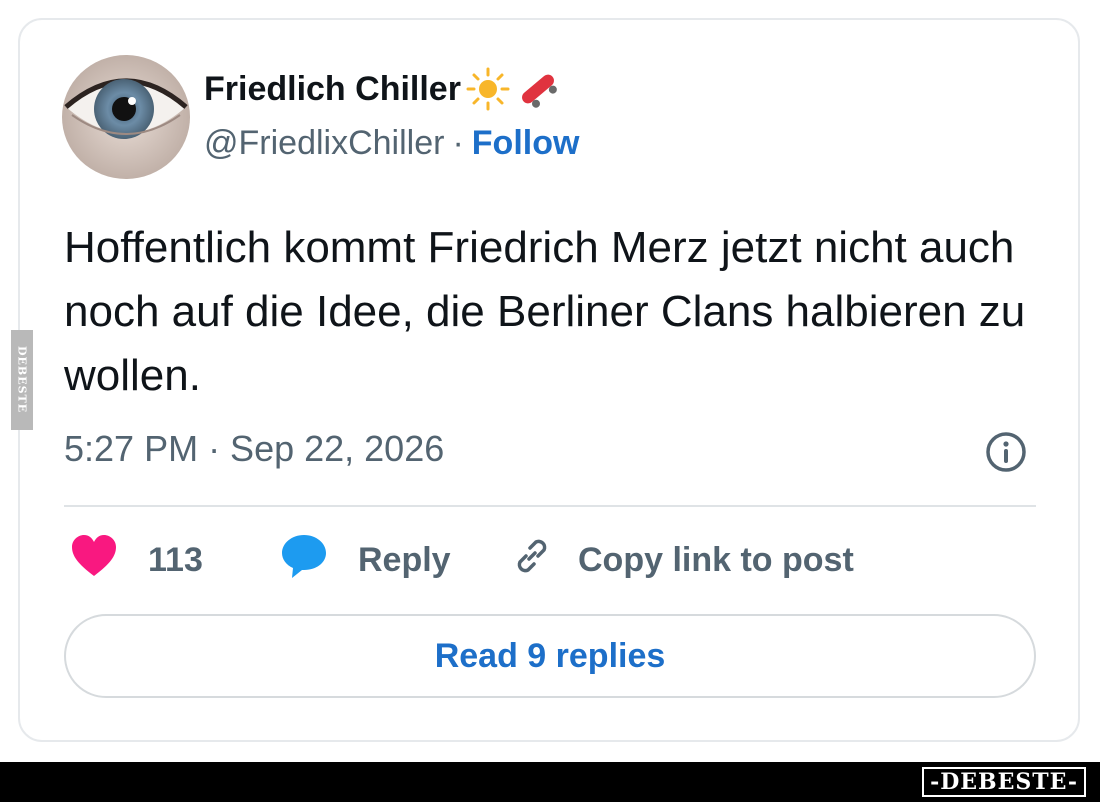  I want to click on like-count: 113, so click(175, 559).